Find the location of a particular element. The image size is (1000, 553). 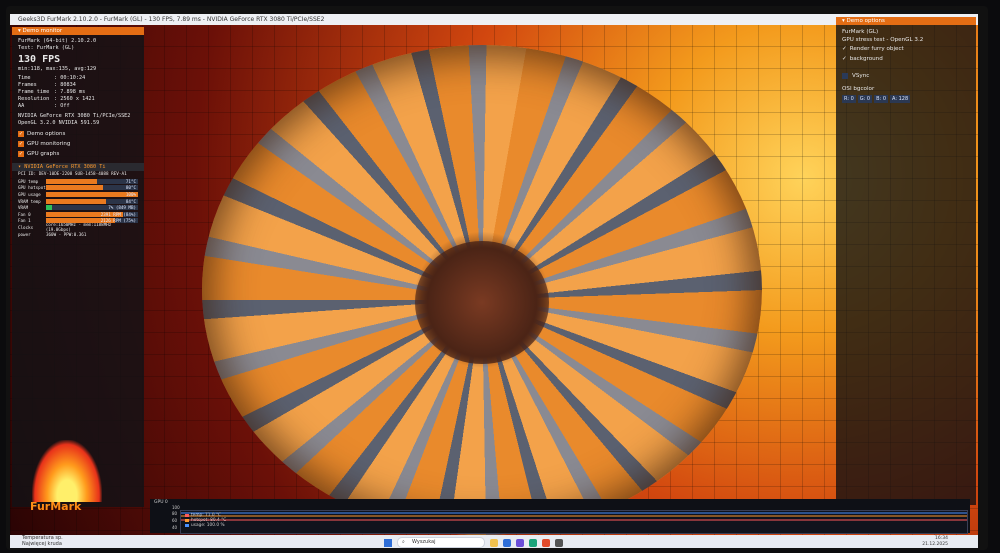

gpu-sensor-row: Fan 0 2391 RPM (84%) is located at coordinates (78, 214).